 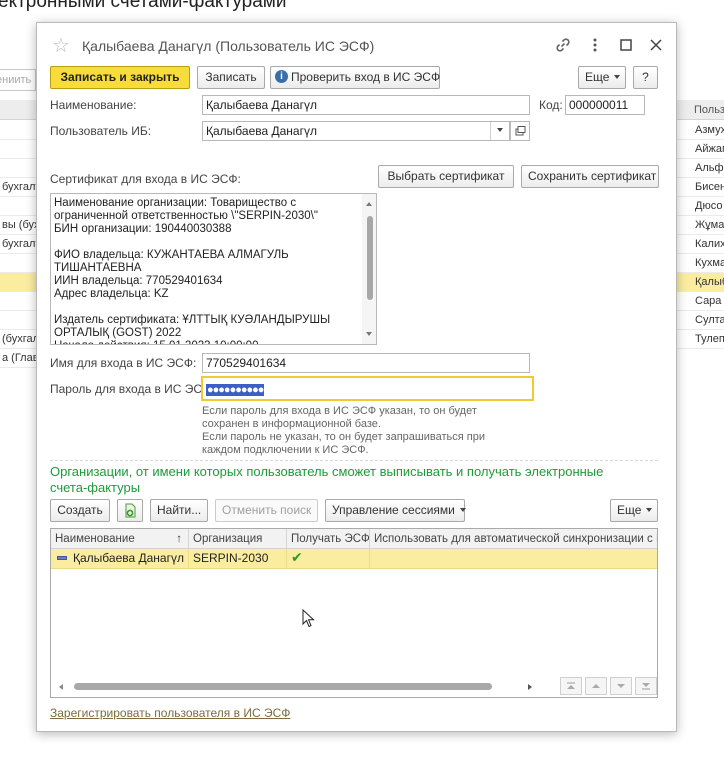 What do you see at coordinates (328, 558) in the screenshot?
I see `row-receive-check-icon: ✔` at bounding box center [328, 558].